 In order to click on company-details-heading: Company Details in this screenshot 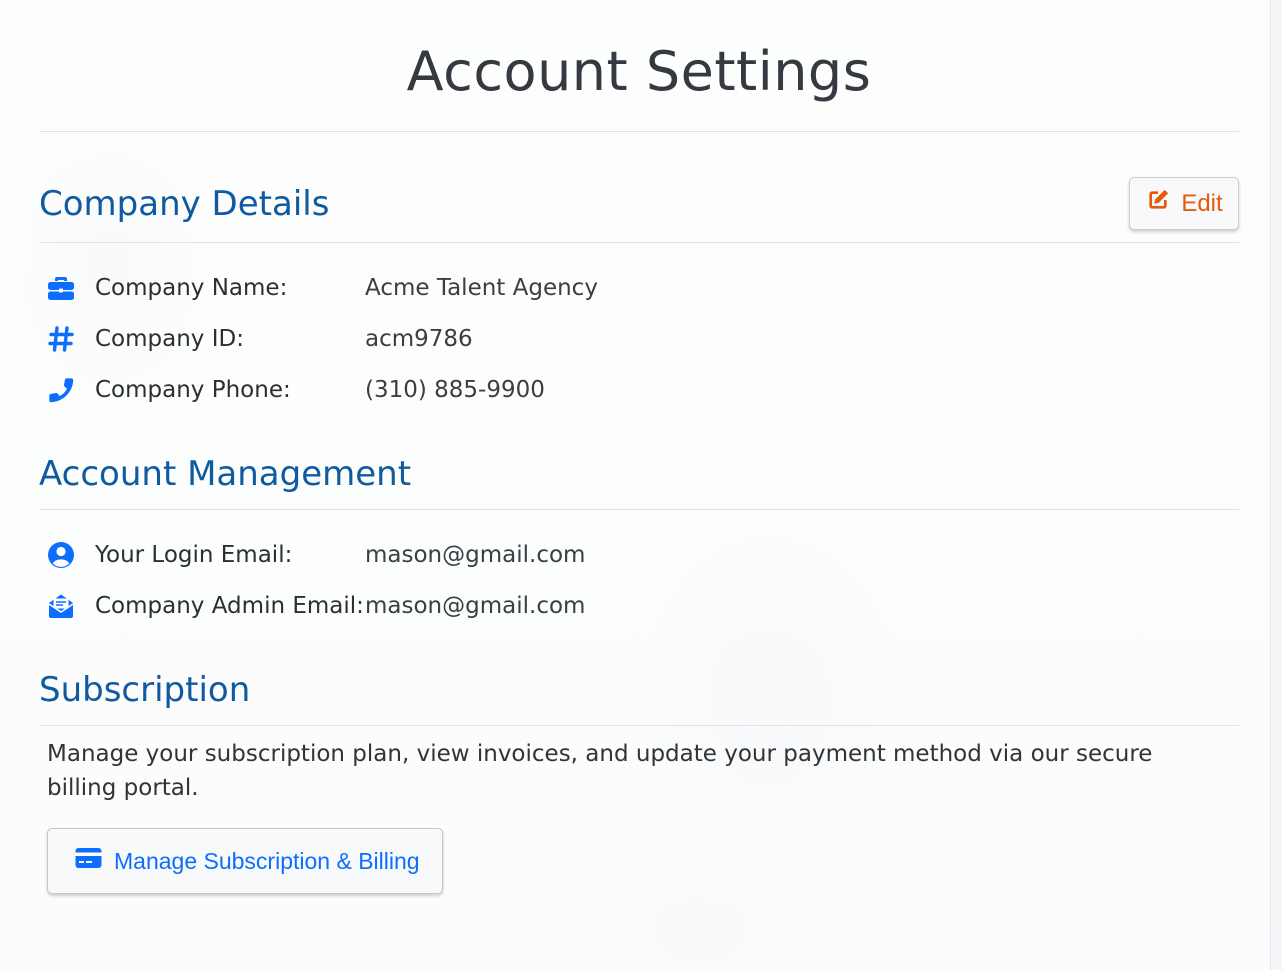, I will do `click(184, 204)`.